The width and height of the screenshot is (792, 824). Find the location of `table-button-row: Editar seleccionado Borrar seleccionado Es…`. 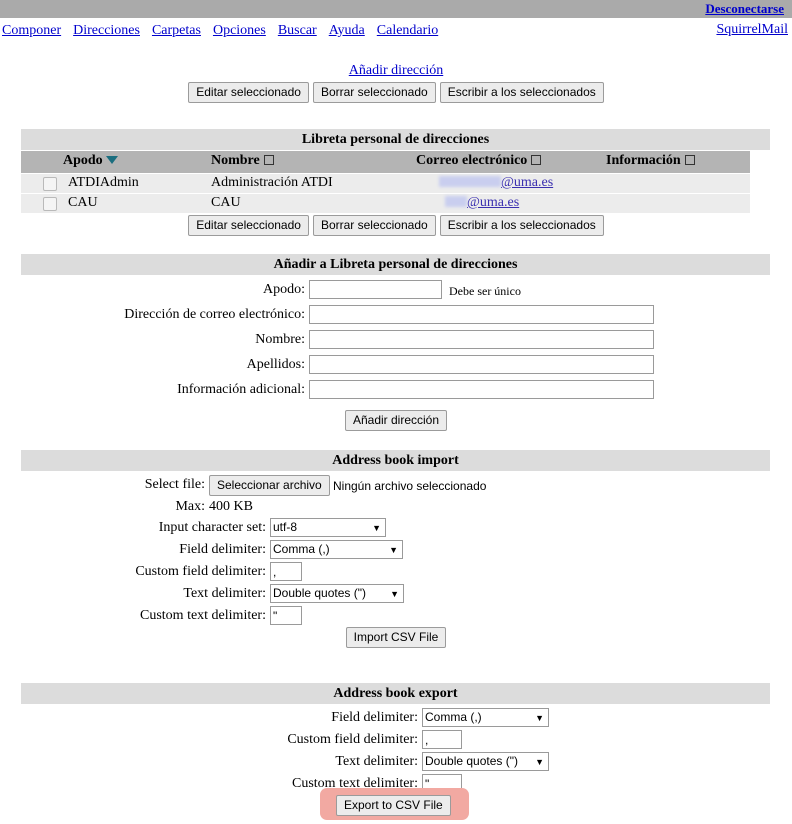

table-button-row: Editar seleccionado Borrar seleccionado Es… is located at coordinates (396, 225).